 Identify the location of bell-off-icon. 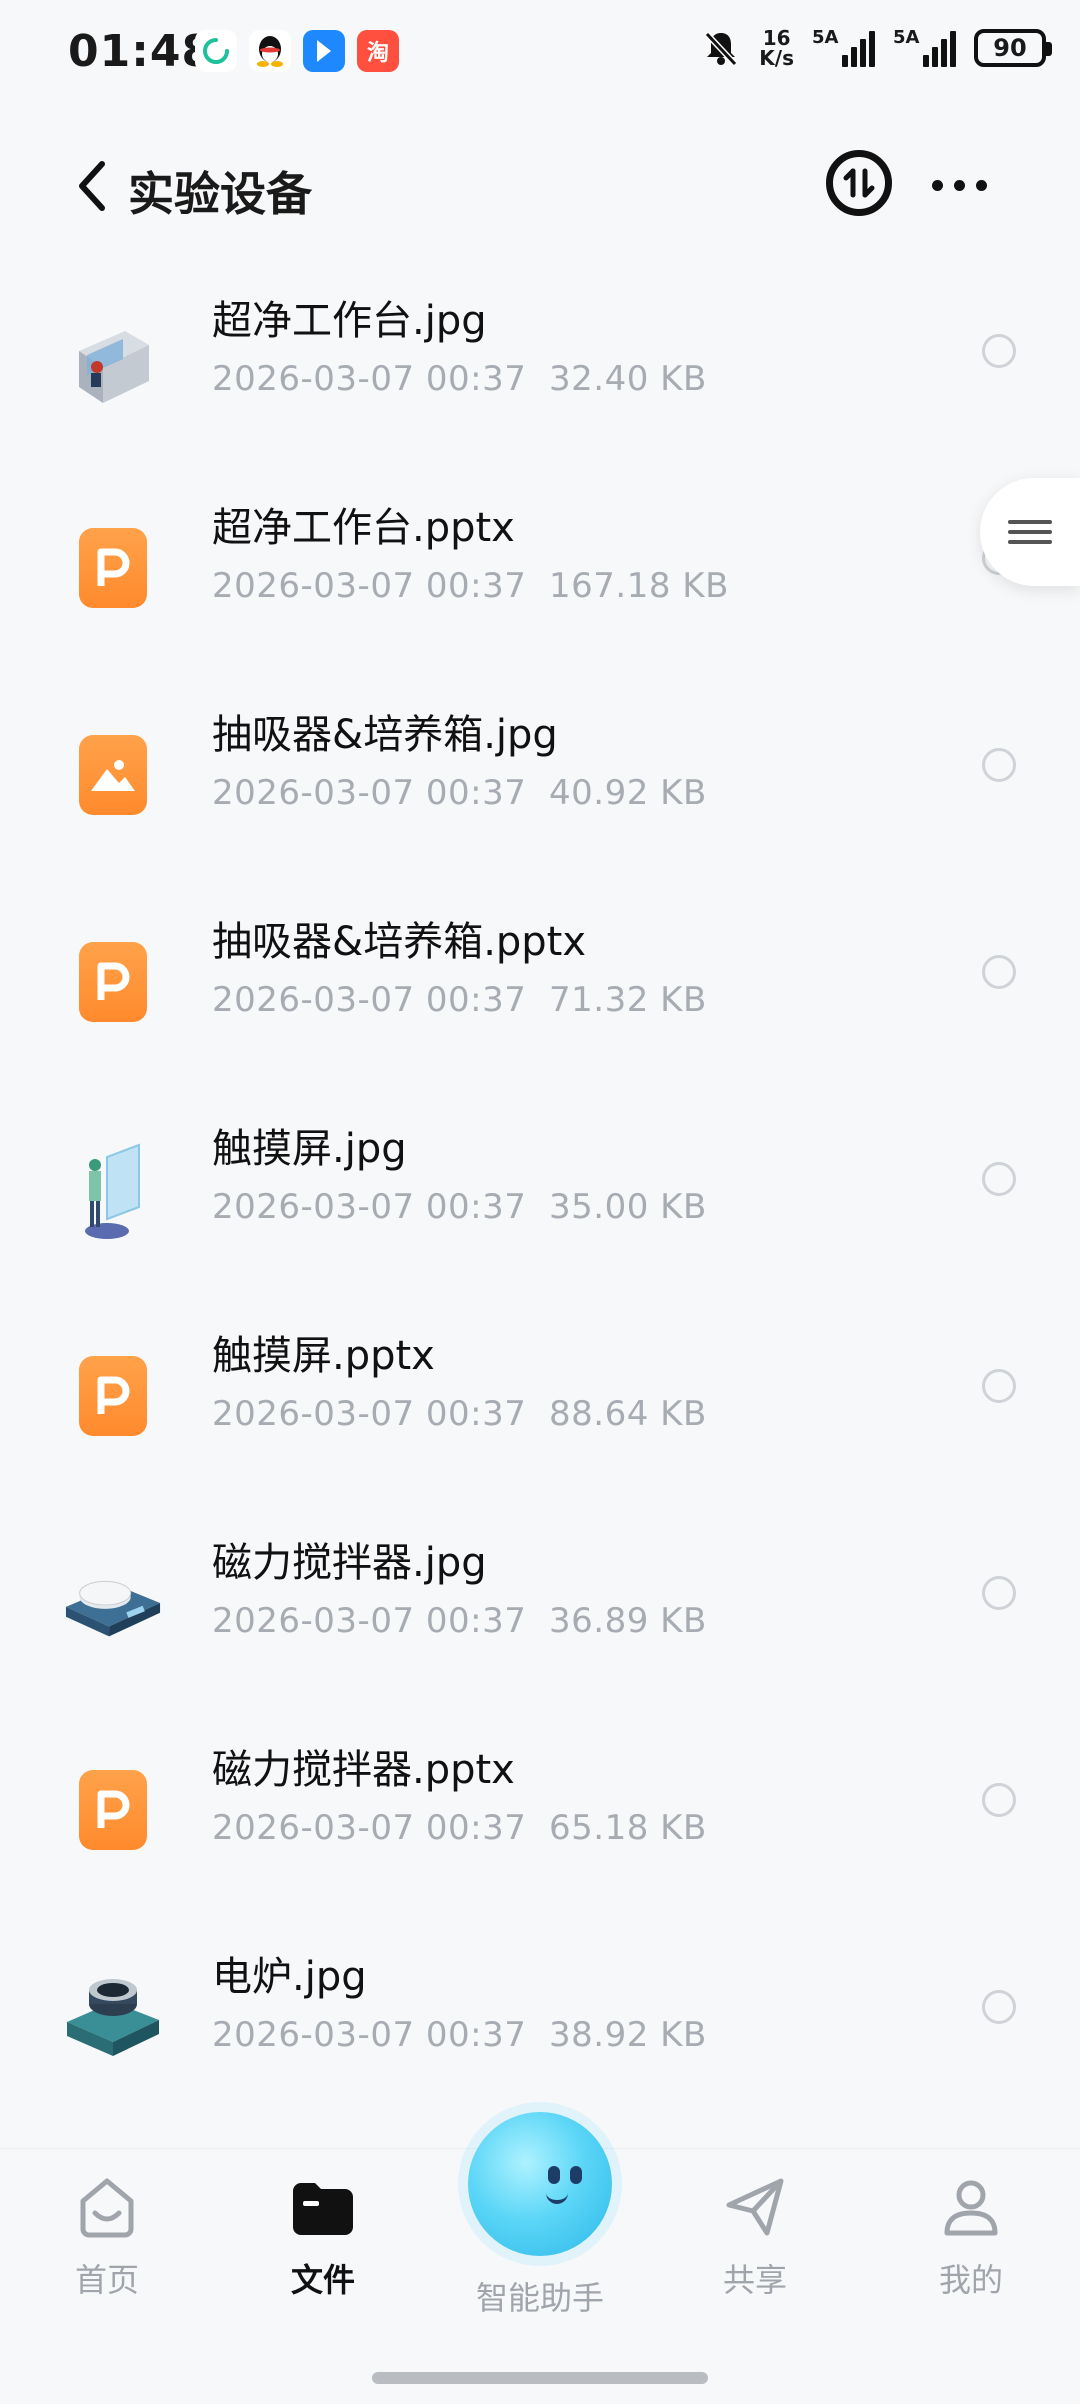
(721, 48).